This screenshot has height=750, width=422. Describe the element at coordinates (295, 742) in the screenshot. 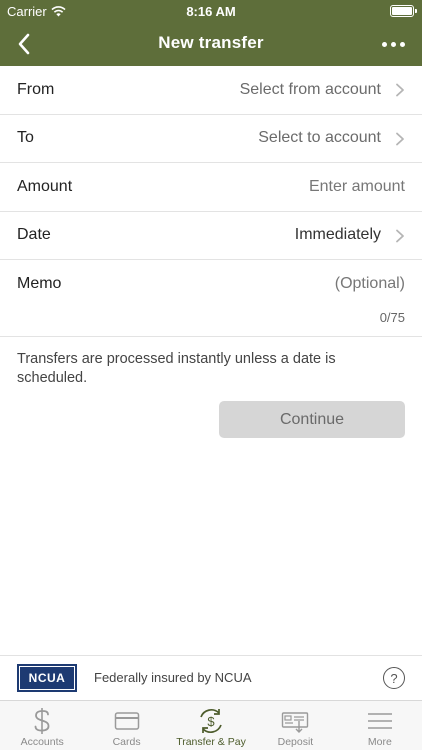

I see `tab-label: Deposit` at that location.